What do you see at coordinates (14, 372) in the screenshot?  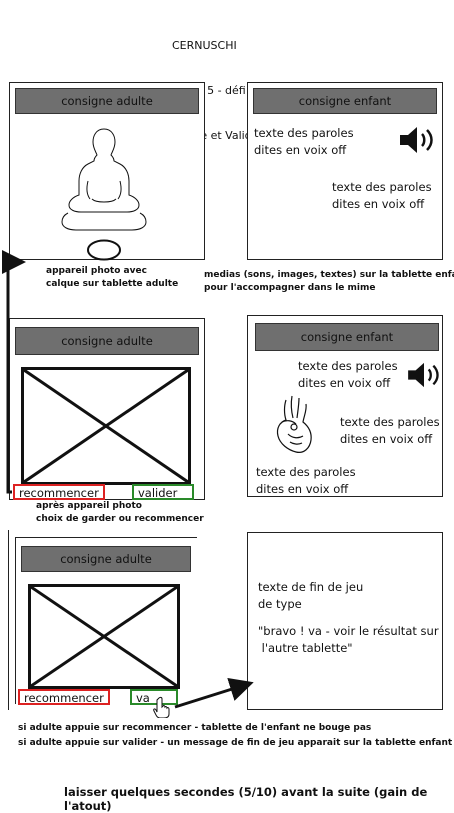 I see `arrow-restart-loop` at bounding box center [14, 372].